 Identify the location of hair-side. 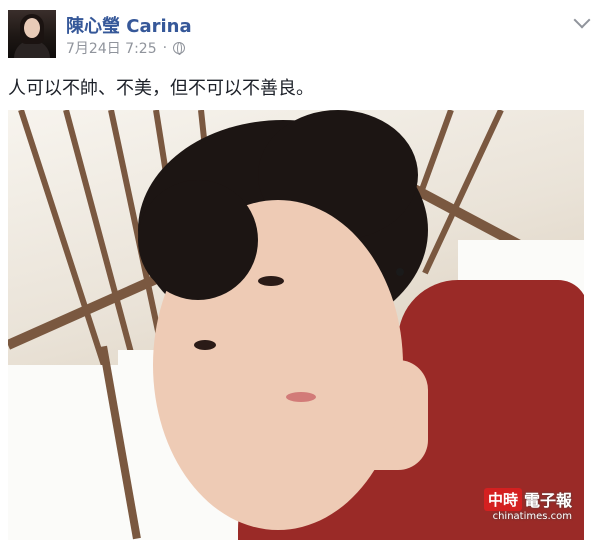
(198, 240).